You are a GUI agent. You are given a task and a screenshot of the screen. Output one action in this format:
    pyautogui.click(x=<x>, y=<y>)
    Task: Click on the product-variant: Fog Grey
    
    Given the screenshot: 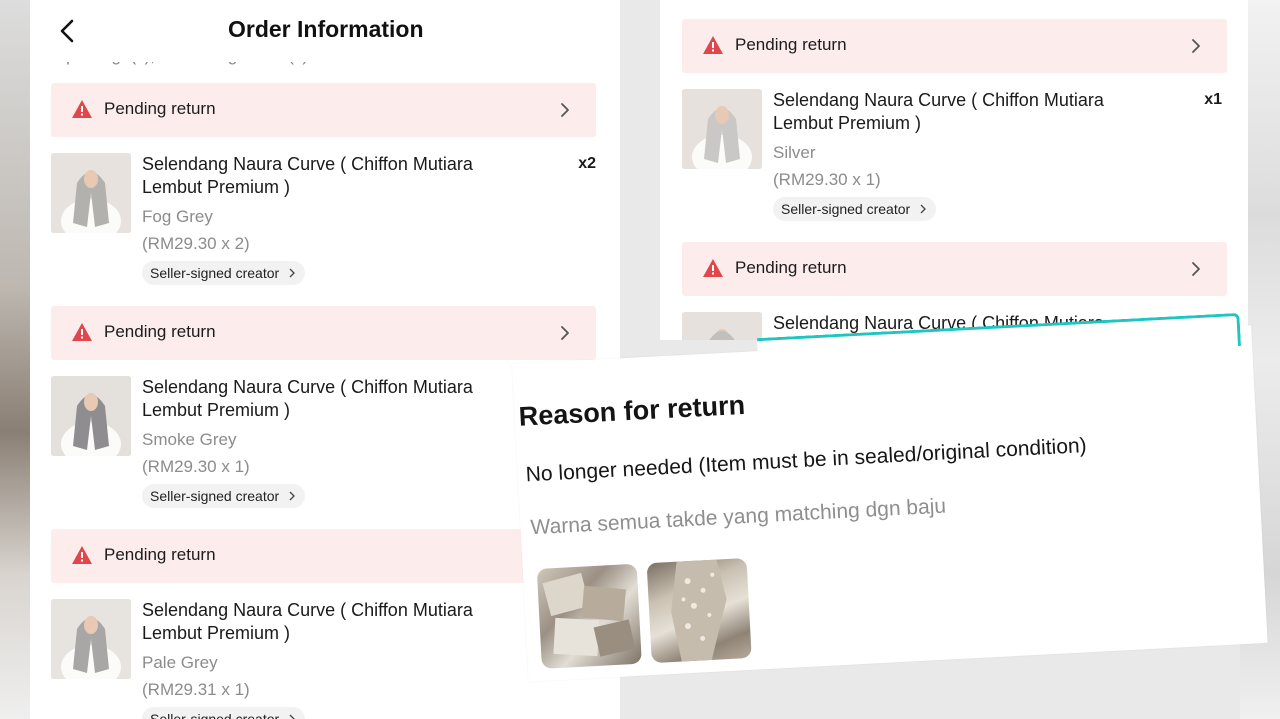 What is the action you would take?
    pyautogui.click(x=177, y=216)
    